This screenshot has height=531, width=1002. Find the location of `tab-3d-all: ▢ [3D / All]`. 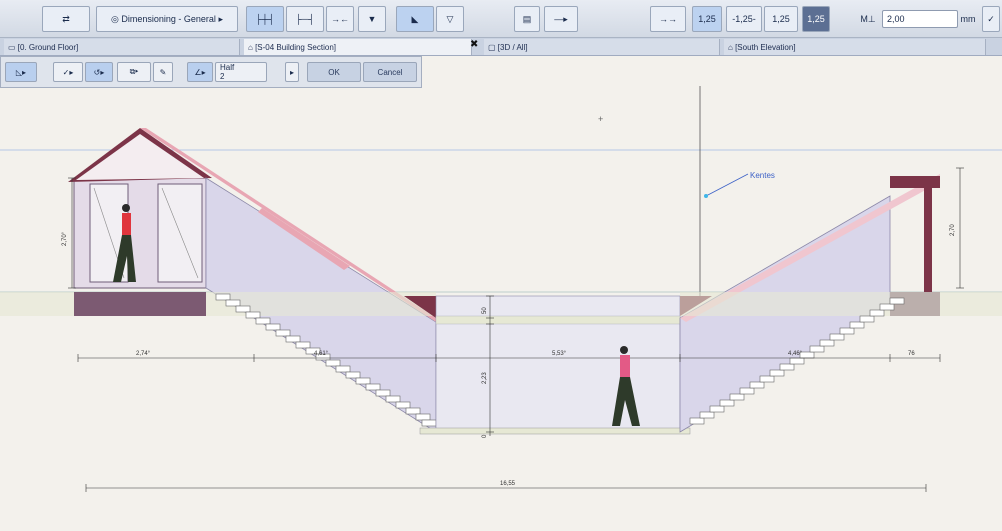

tab-3d-all: ▢ [3D / All] is located at coordinates (602, 47).